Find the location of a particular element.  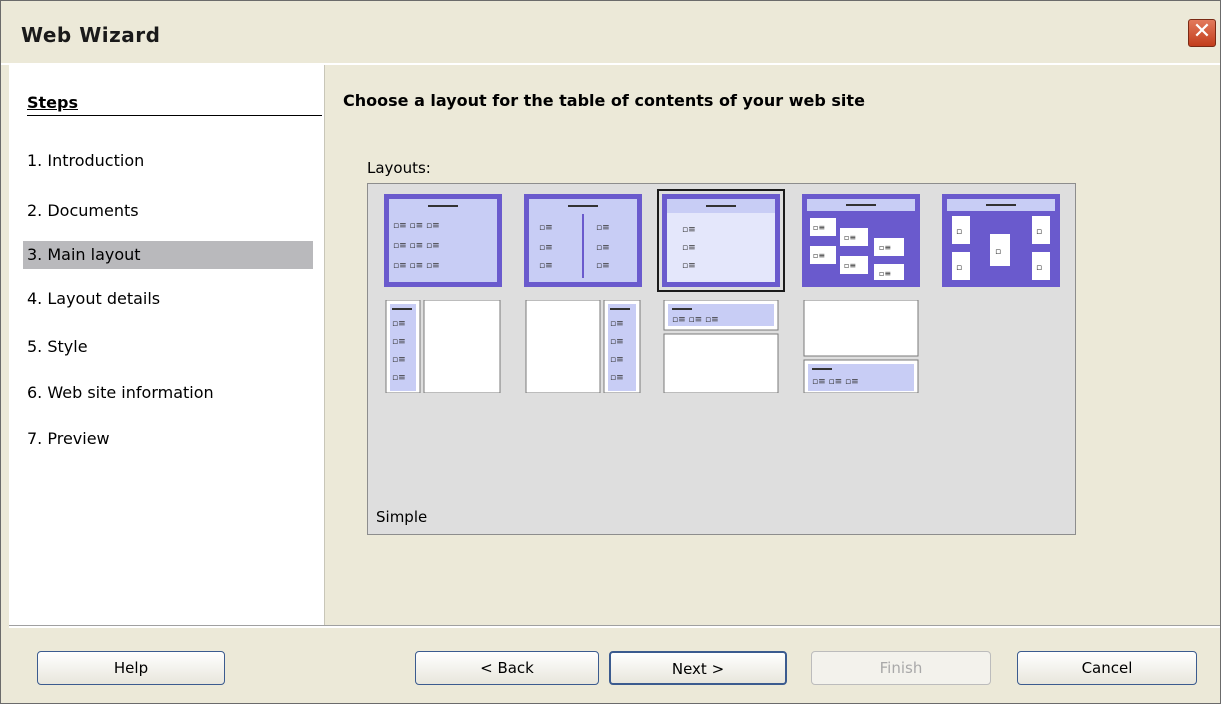

next-button: Next > is located at coordinates (698, 668).